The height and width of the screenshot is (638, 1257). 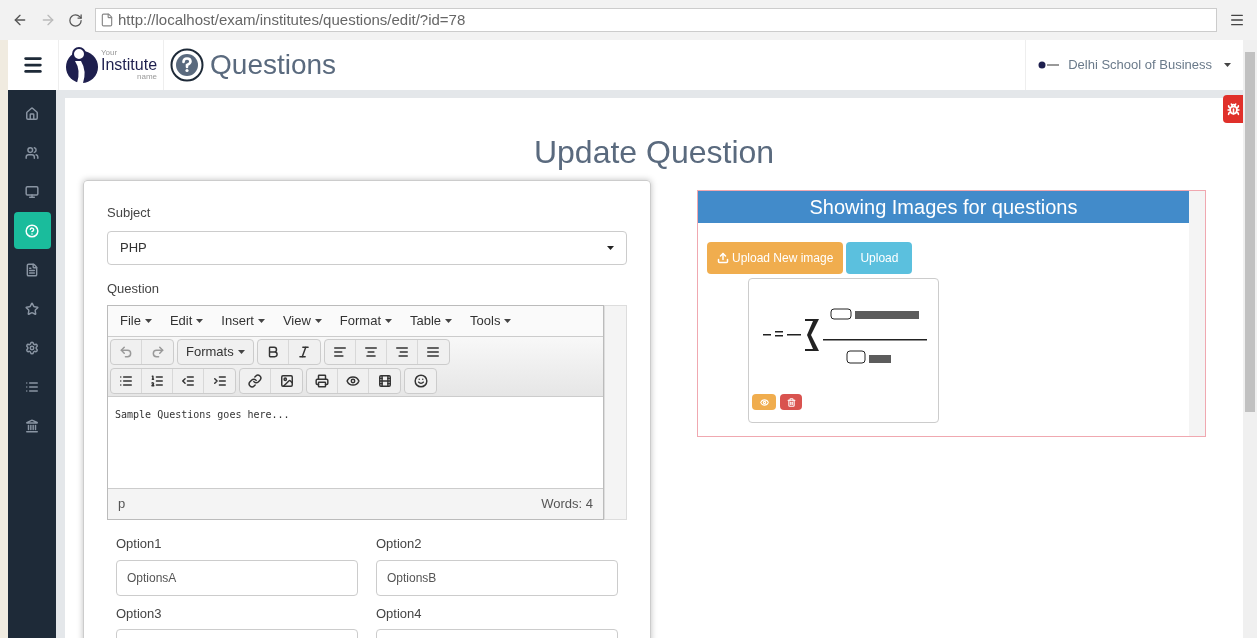 What do you see at coordinates (129, 65) in the screenshot?
I see `logo-text: Institute` at bounding box center [129, 65].